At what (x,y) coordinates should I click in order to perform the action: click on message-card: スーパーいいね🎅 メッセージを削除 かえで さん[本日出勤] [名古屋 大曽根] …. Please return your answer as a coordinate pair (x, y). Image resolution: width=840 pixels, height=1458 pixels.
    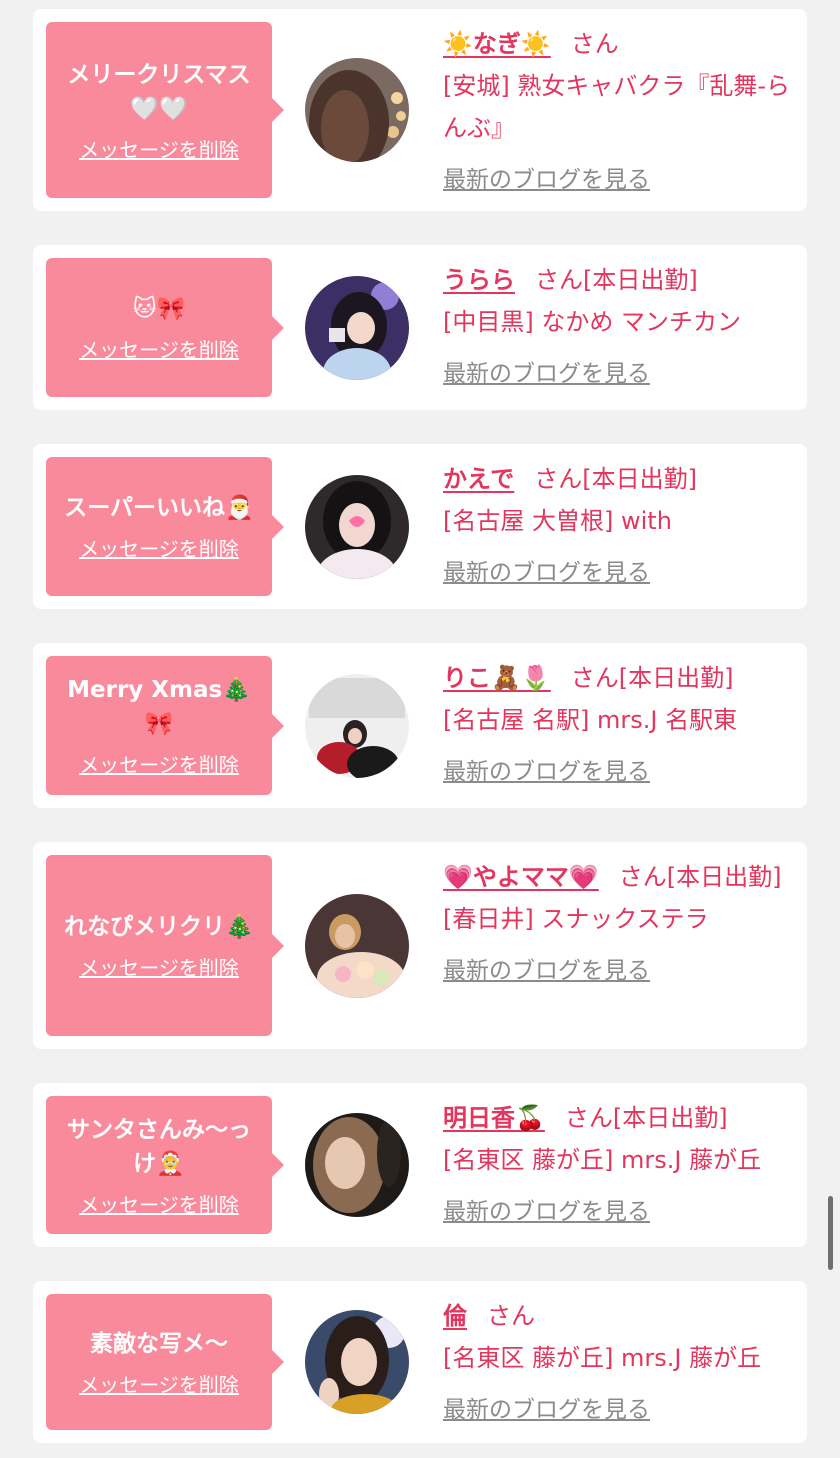
    Looking at the image, I should click on (420, 526).